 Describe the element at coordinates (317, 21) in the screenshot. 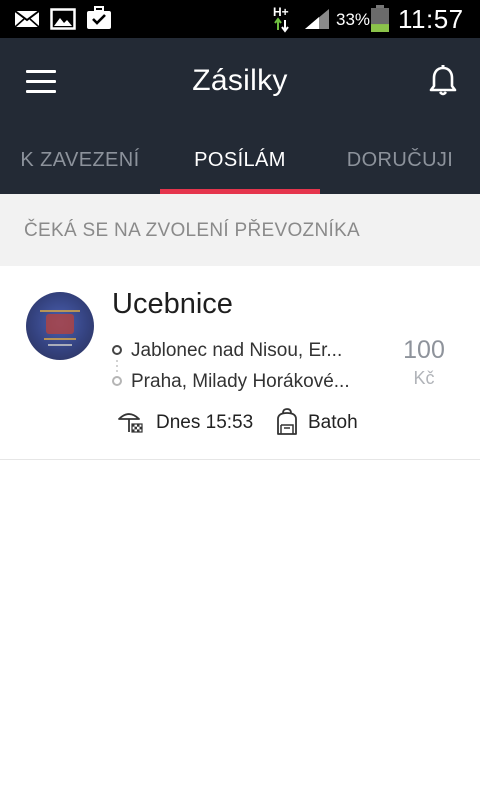

I see `signal-icon` at that location.